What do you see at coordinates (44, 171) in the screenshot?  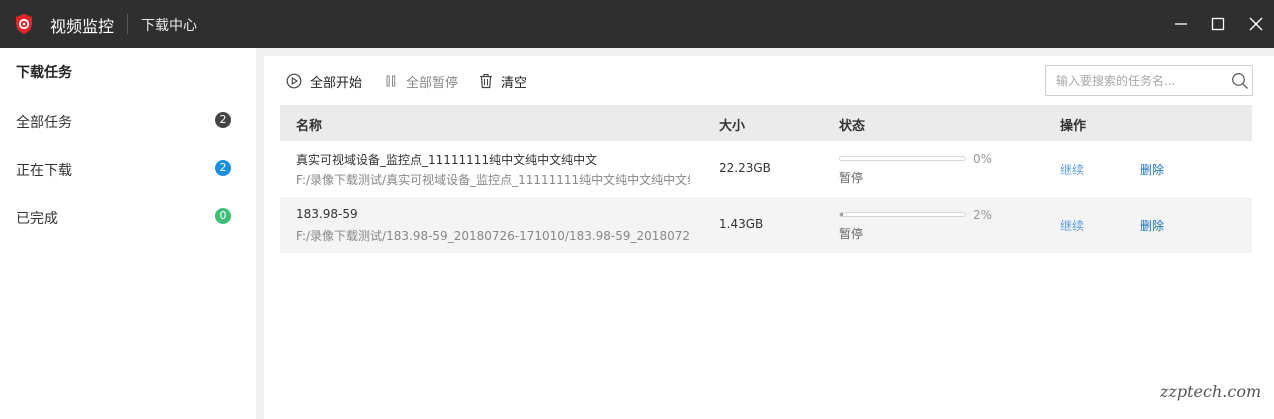 I see `sidebar-item-label: 正在下载` at bounding box center [44, 171].